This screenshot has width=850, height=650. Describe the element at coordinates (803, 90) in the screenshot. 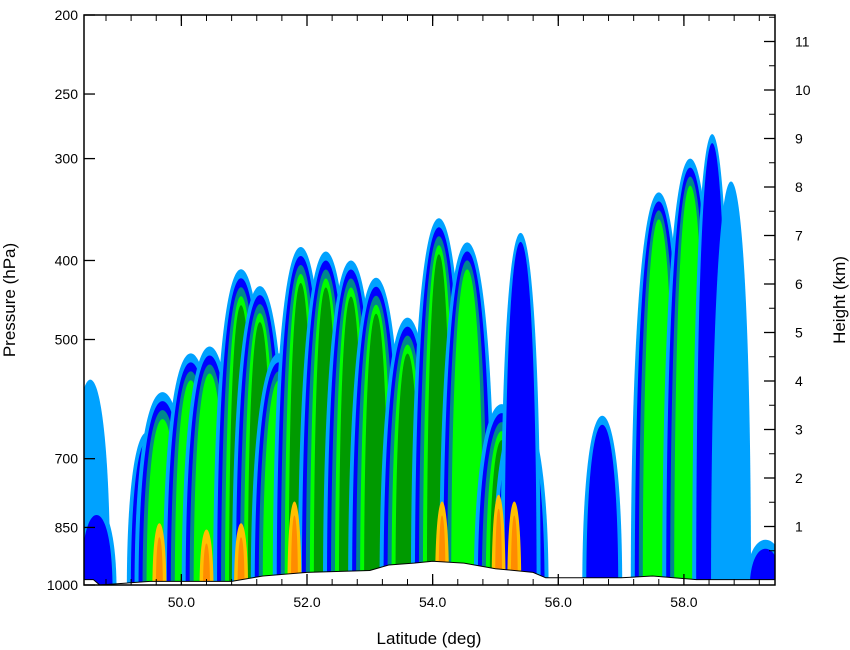

I see `y-right-tick-label: 10` at that location.